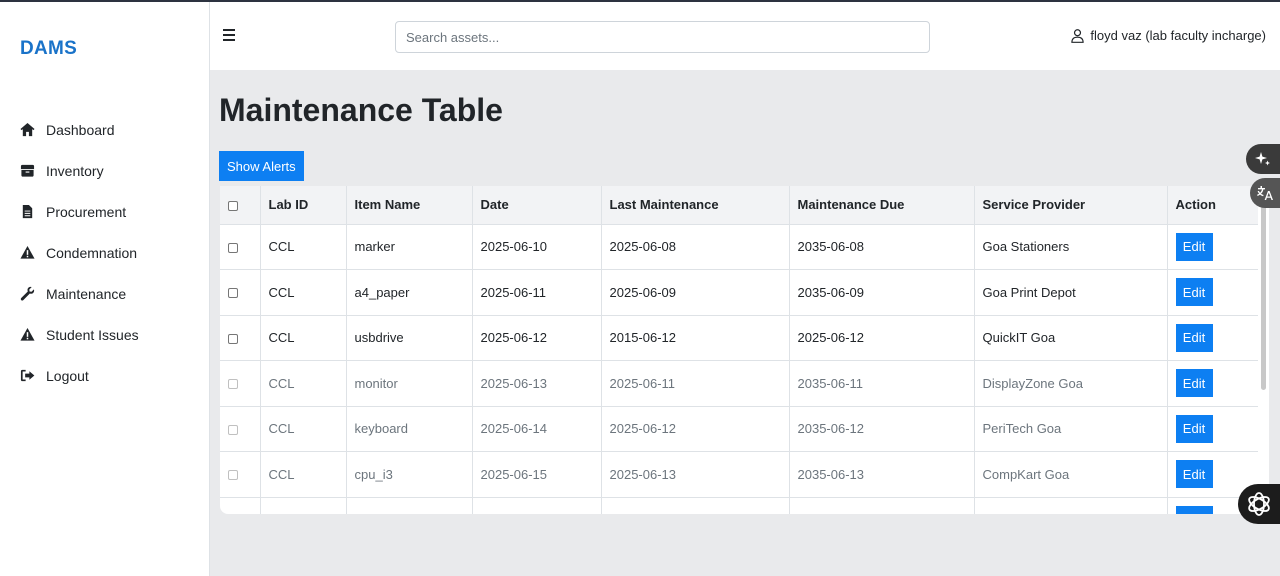 The width and height of the screenshot is (1280, 576). I want to click on maintenance-due-cell, so click(882, 505).